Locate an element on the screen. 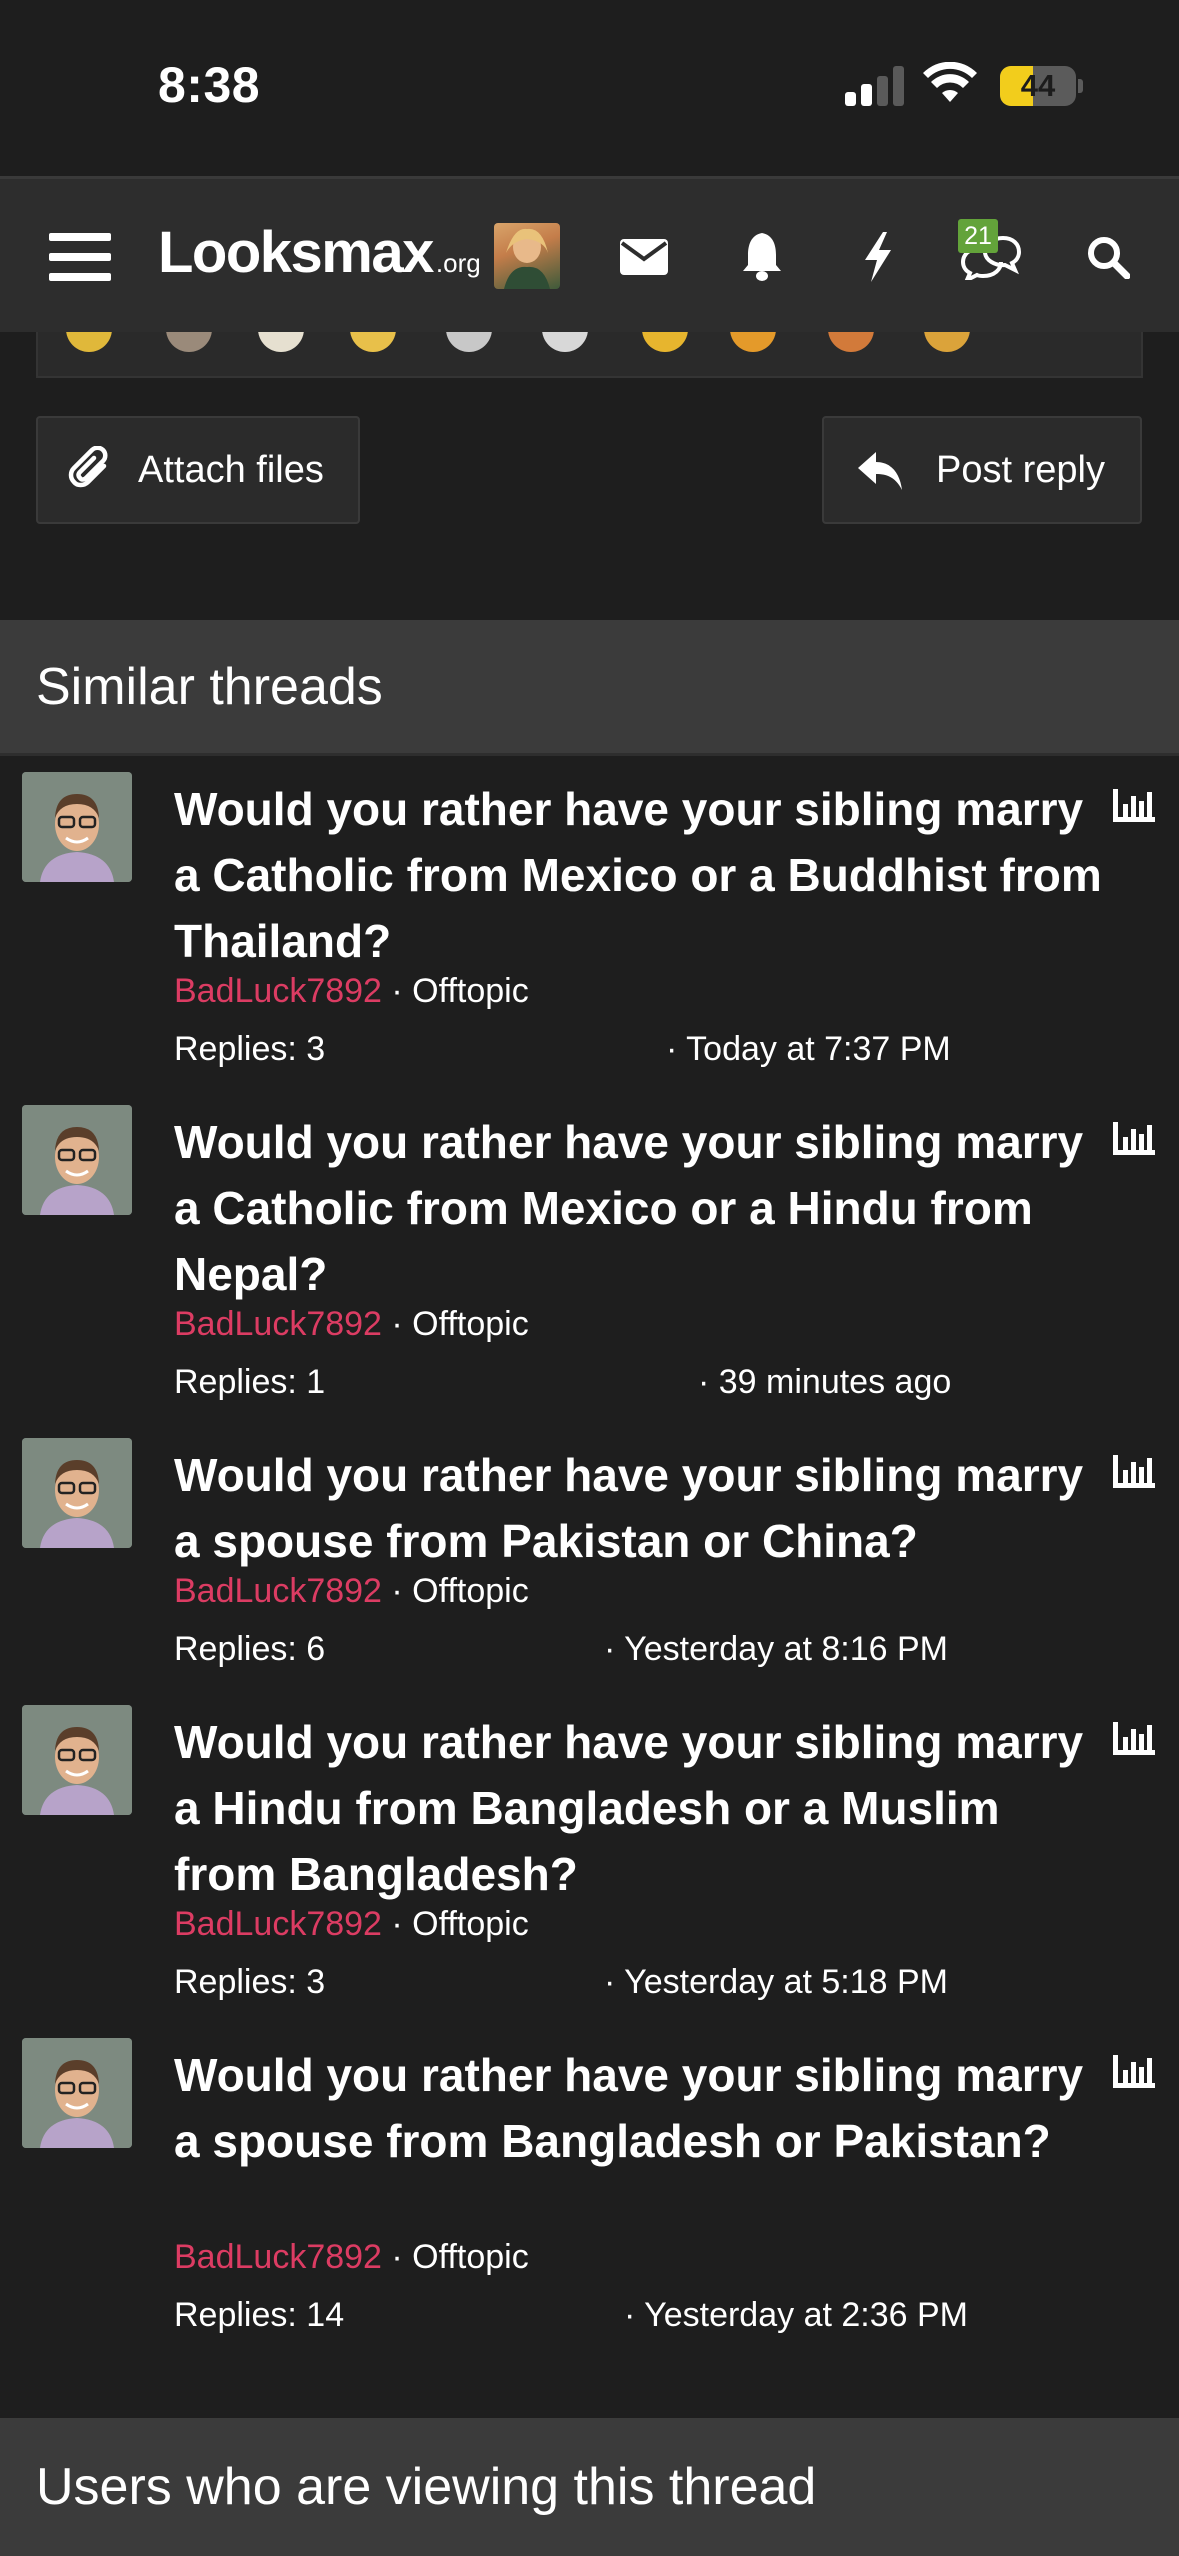 The width and height of the screenshot is (1179, 2556). viewers-heading: Users who are viewing this thread is located at coordinates (589, 2487).